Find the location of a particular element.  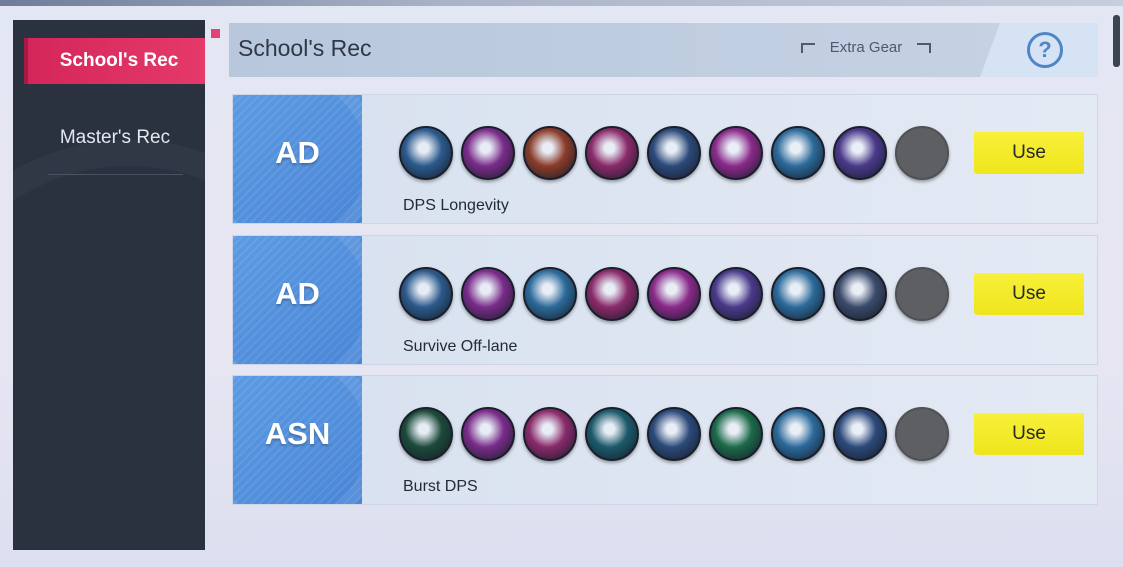

teal-gauntlet-icon is located at coordinates (612, 434).